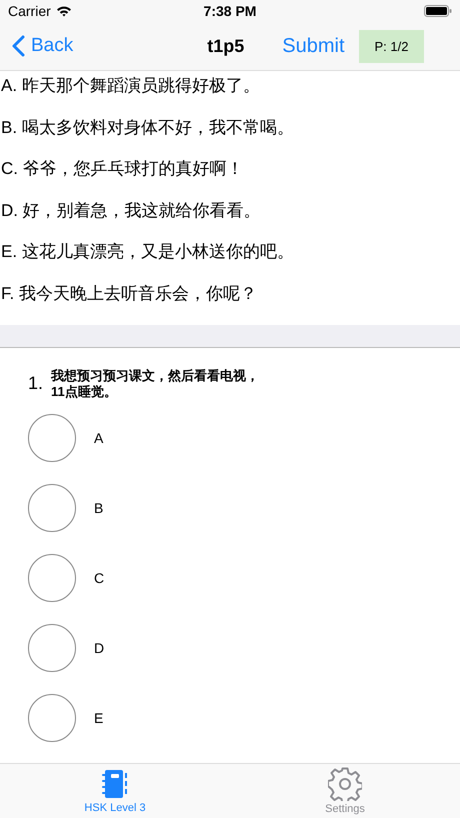 Image resolution: width=460 pixels, height=818 pixels. I want to click on answer-sentence: F. 我今天晚上去听音乐会，你呢？, so click(129, 293).